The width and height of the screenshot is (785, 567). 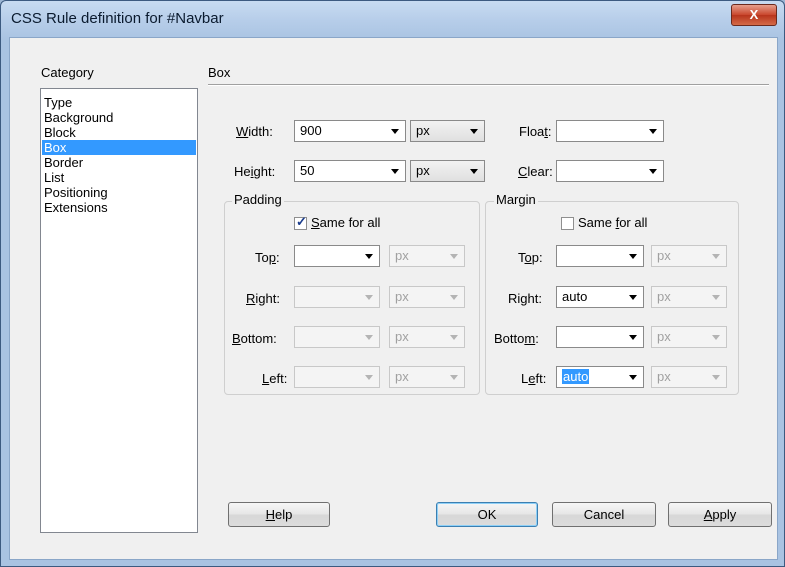 What do you see at coordinates (530, 257) in the screenshot?
I see `margin-top-label: Top:` at bounding box center [530, 257].